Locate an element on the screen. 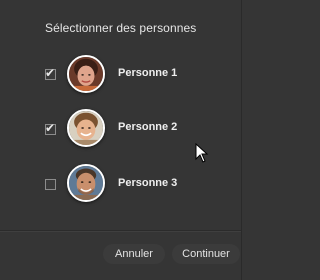  person-2-checkbox: ✔ is located at coordinates (50, 128).